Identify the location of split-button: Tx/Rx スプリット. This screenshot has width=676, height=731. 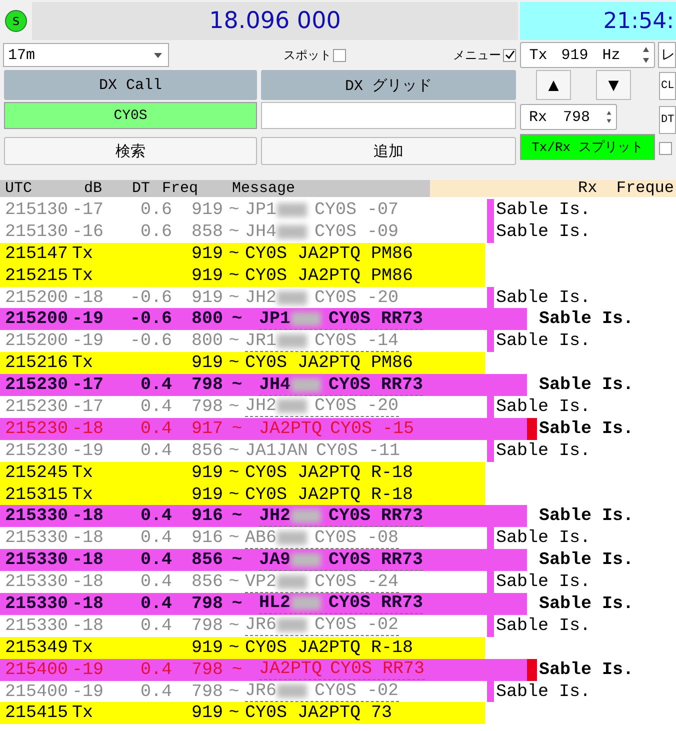
(587, 147).